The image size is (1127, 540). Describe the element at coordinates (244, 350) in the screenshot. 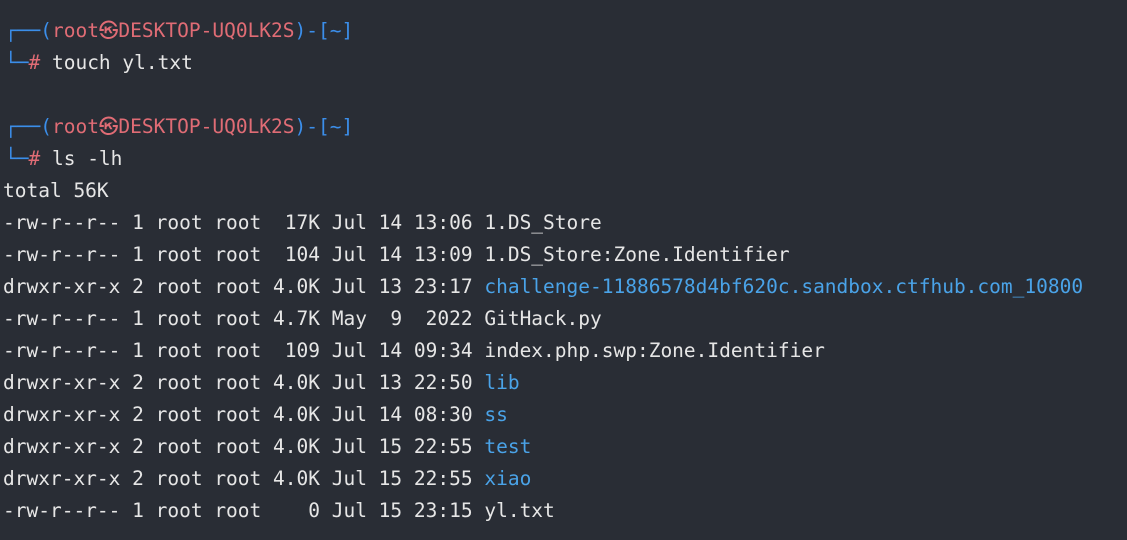

I see `file-meta: -rw-r--r-- 1 root root 109 Jul 14 09:34` at that location.